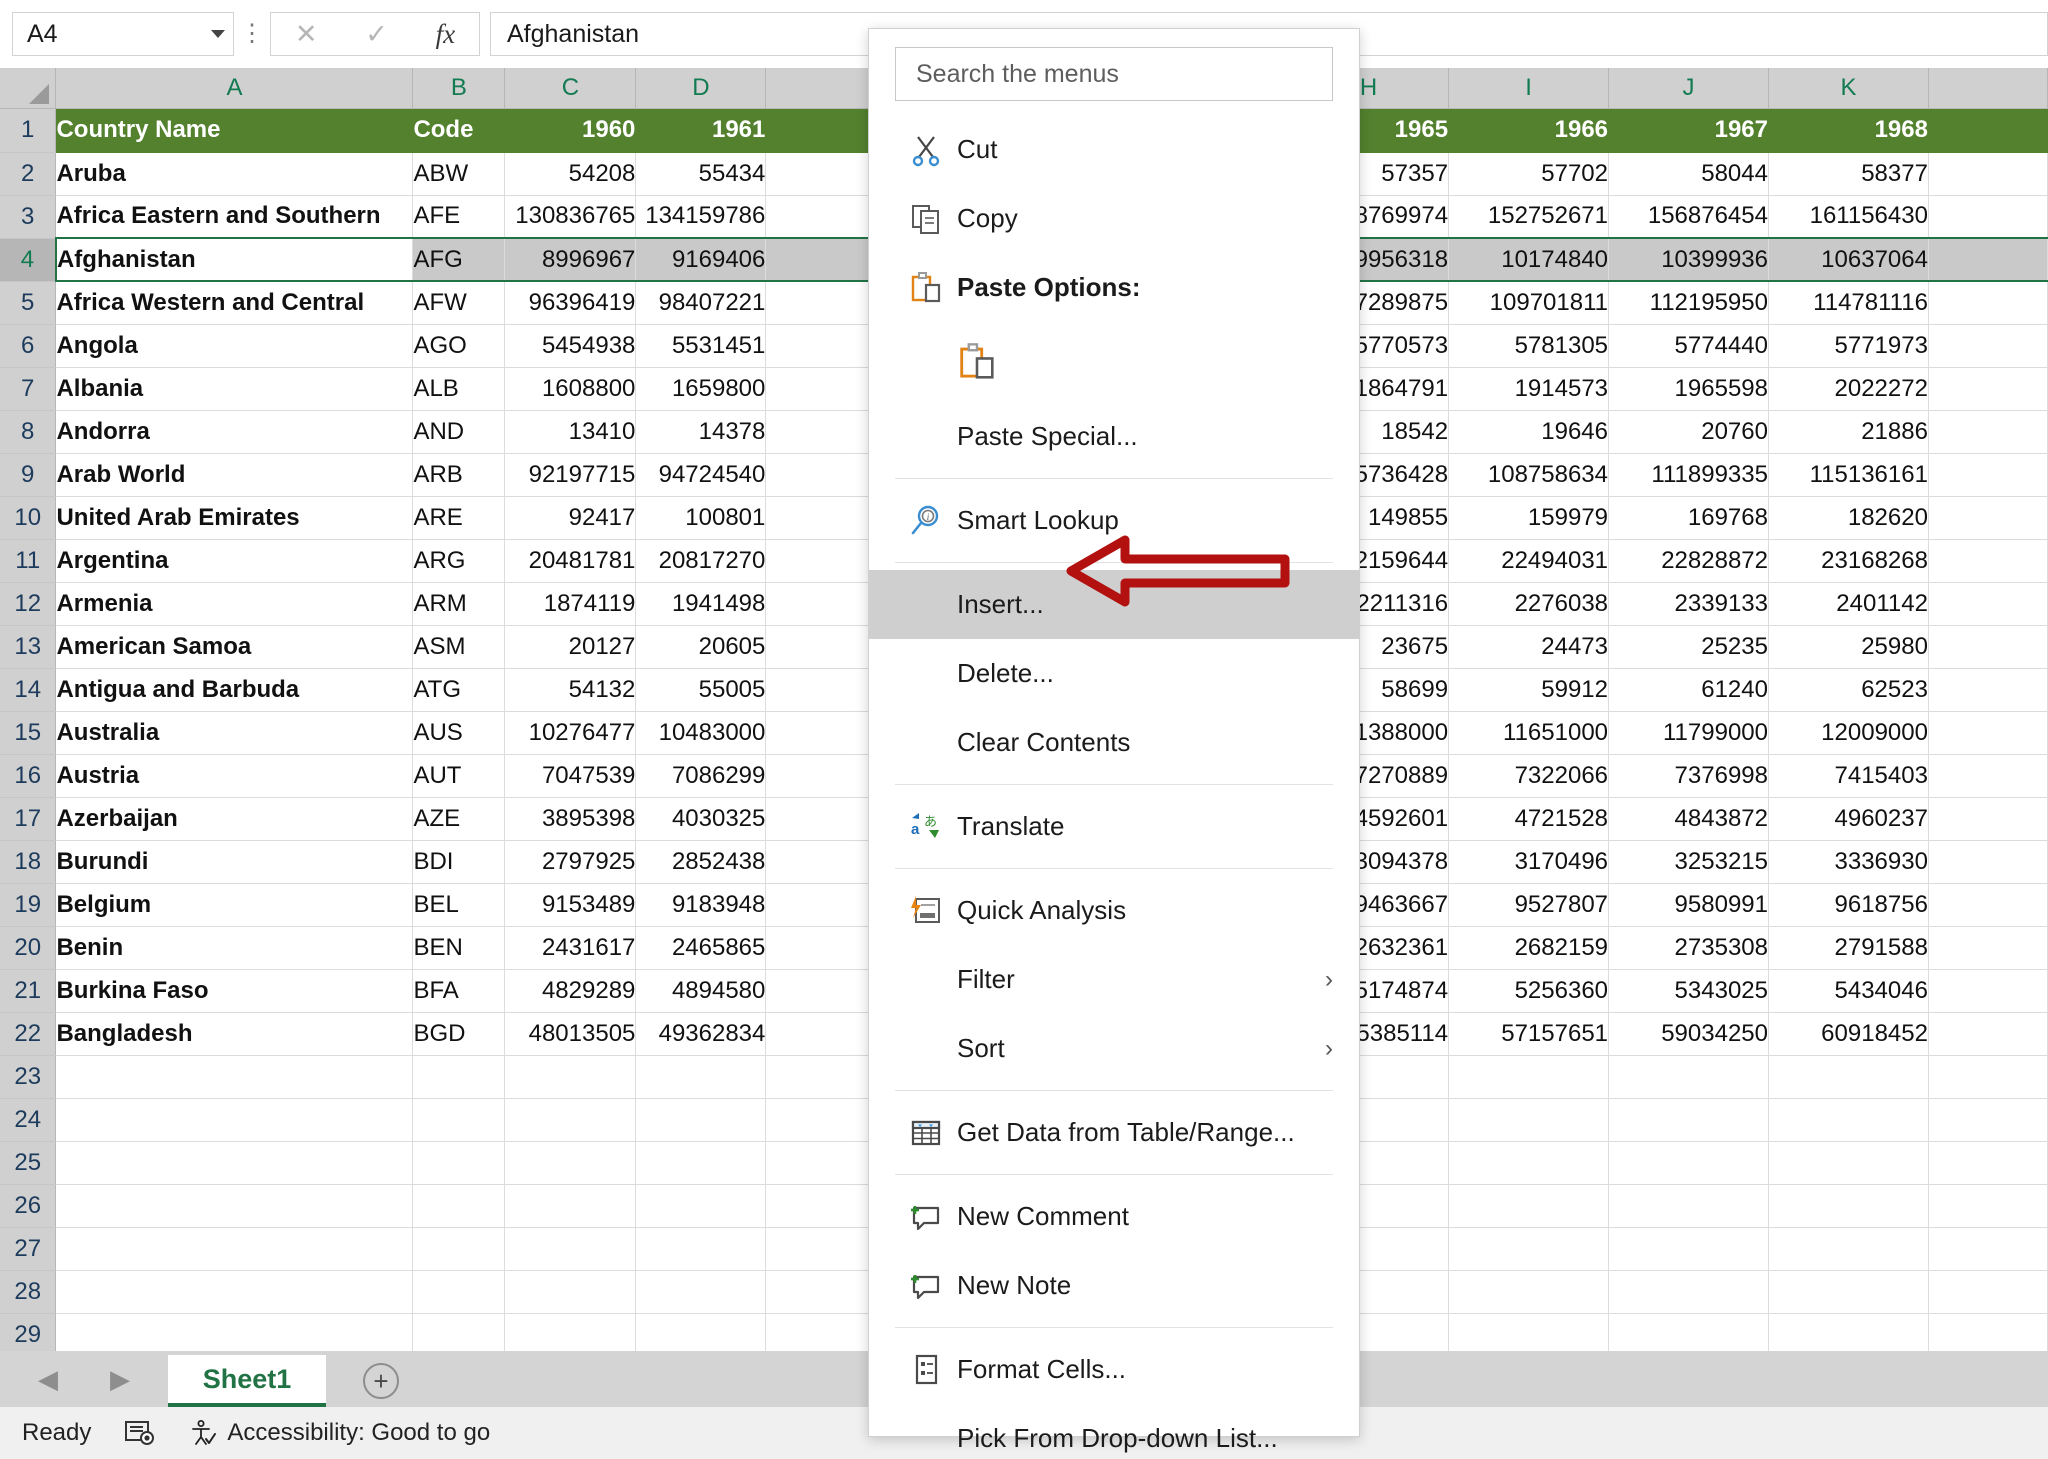 This screenshot has width=2048, height=1459. I want to click on cell-L7, so click(1988, 389).